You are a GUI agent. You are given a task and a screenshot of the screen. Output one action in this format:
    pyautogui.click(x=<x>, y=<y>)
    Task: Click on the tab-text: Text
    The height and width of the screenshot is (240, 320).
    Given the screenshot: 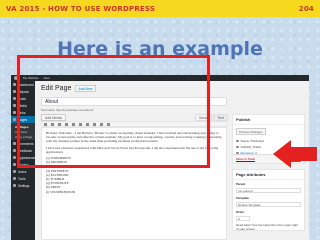 What is the action you would take?
    pyautogui.click(x=220, y=117)
    